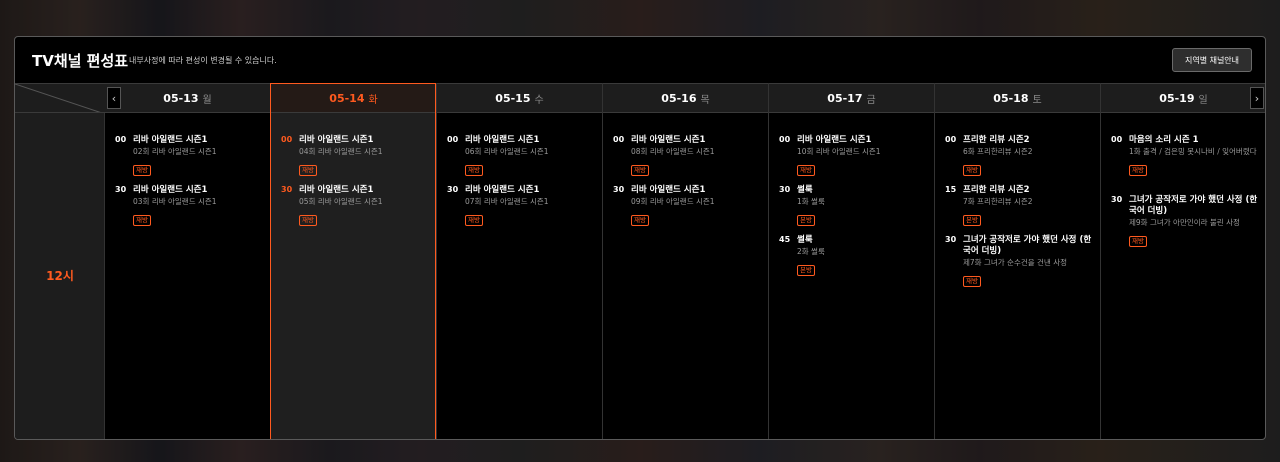  Describe the element at coordinates (341, 151) in the screenshot. I see `program-episode: 04회 리바 아일랜드 시즌1` at that location.